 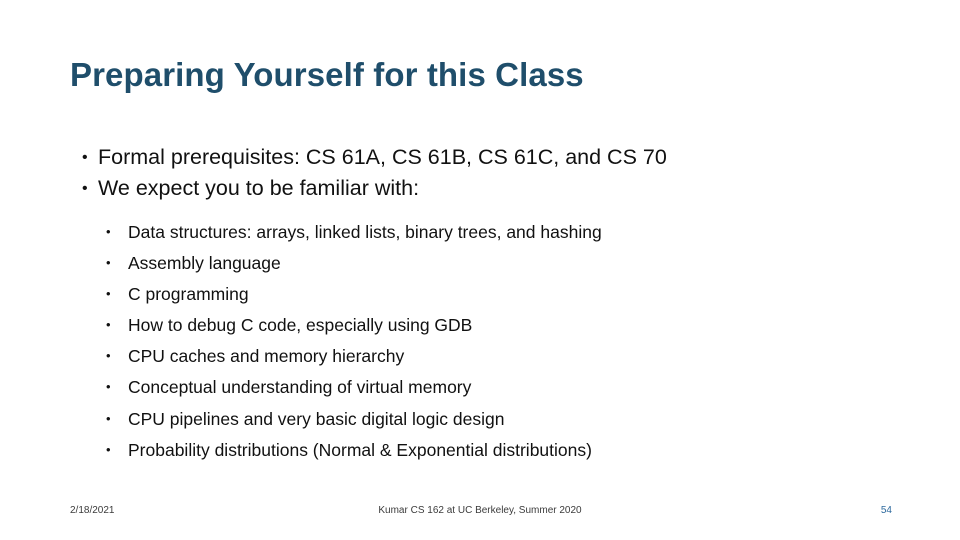 What do you see at coordinates (188, 294) in the screenshot?
I see `list-item-text: C programming` at bounding box center [188, 294].